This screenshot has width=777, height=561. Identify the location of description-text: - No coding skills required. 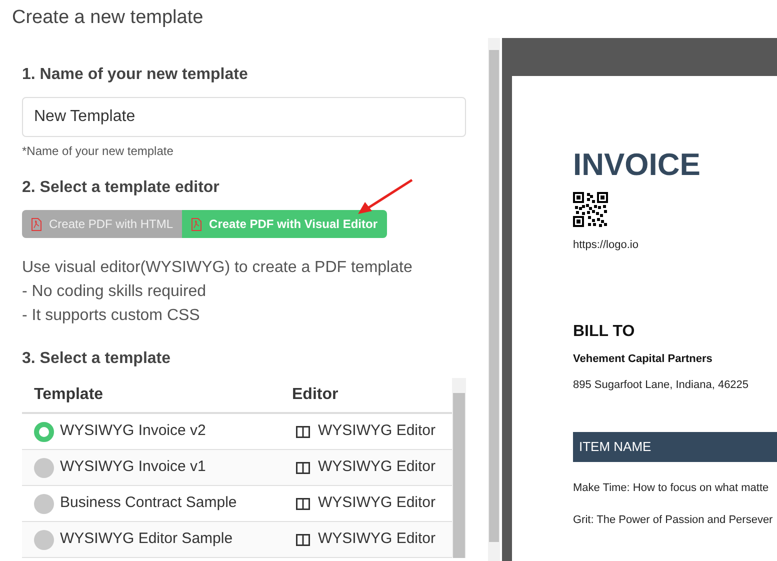
(115, 292).